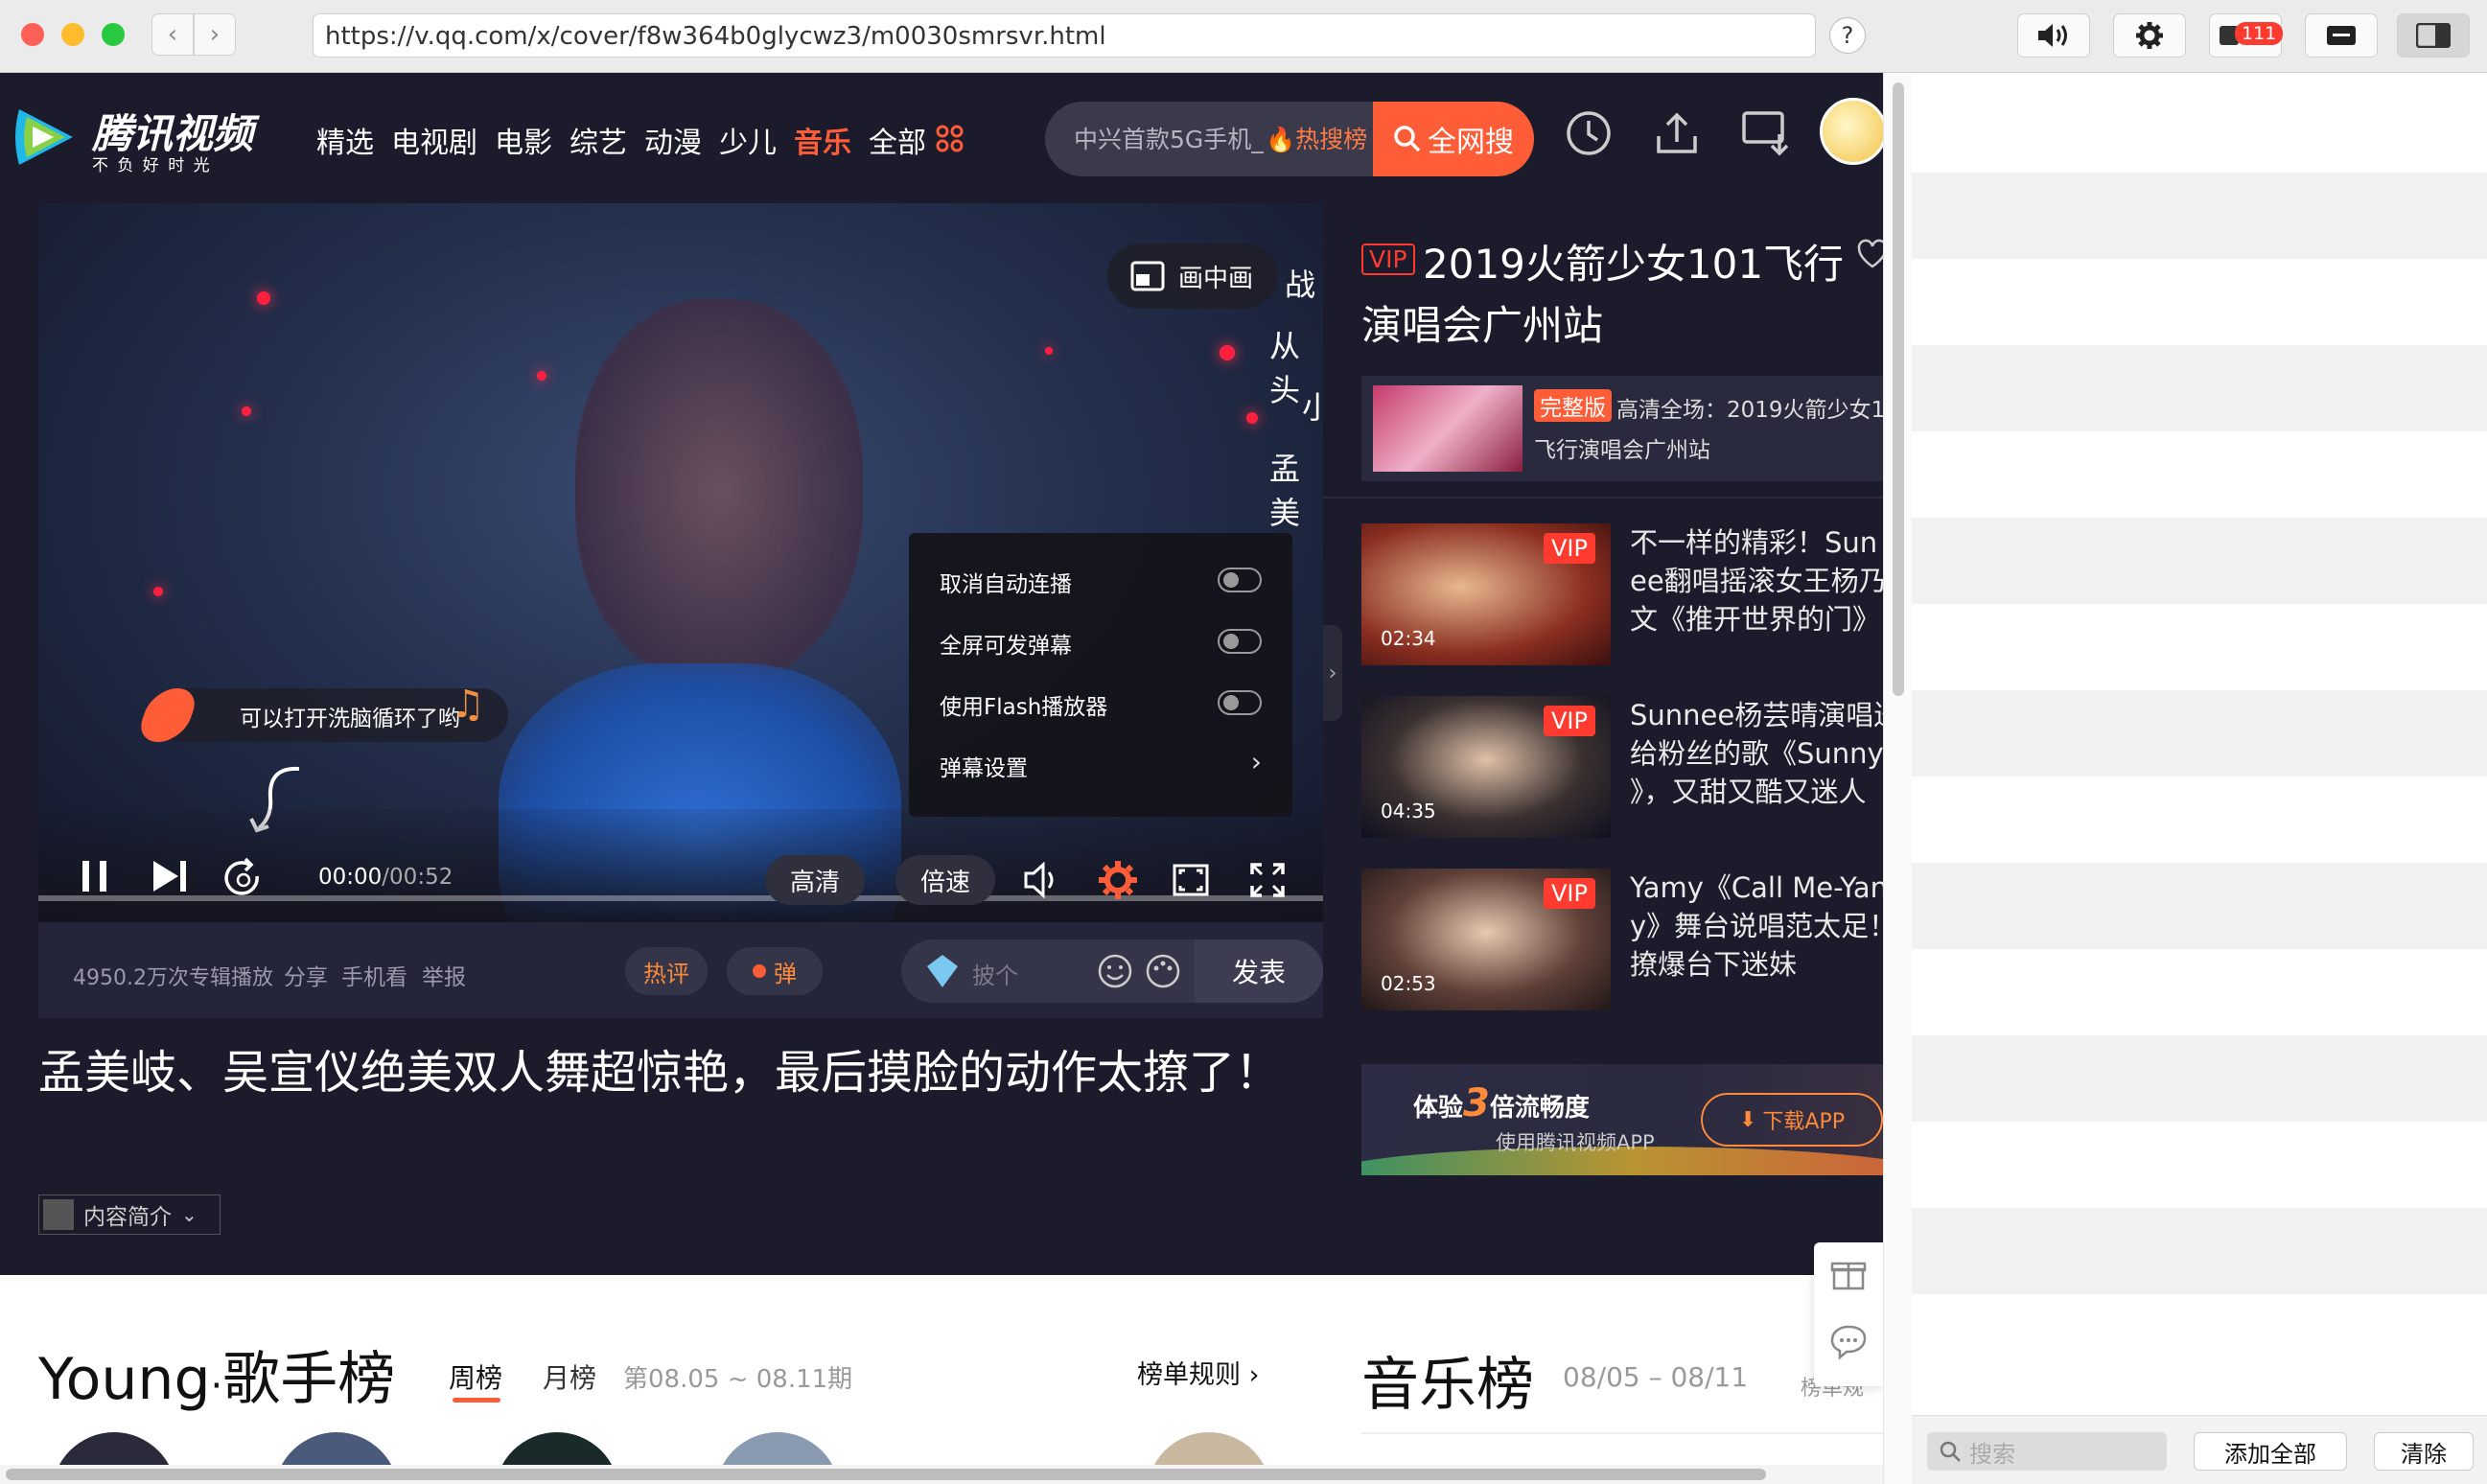 Image resolution: width=2487 pixels, height=1484 pixels. I want to click on toggle-autoplay, so click(1240, 580).